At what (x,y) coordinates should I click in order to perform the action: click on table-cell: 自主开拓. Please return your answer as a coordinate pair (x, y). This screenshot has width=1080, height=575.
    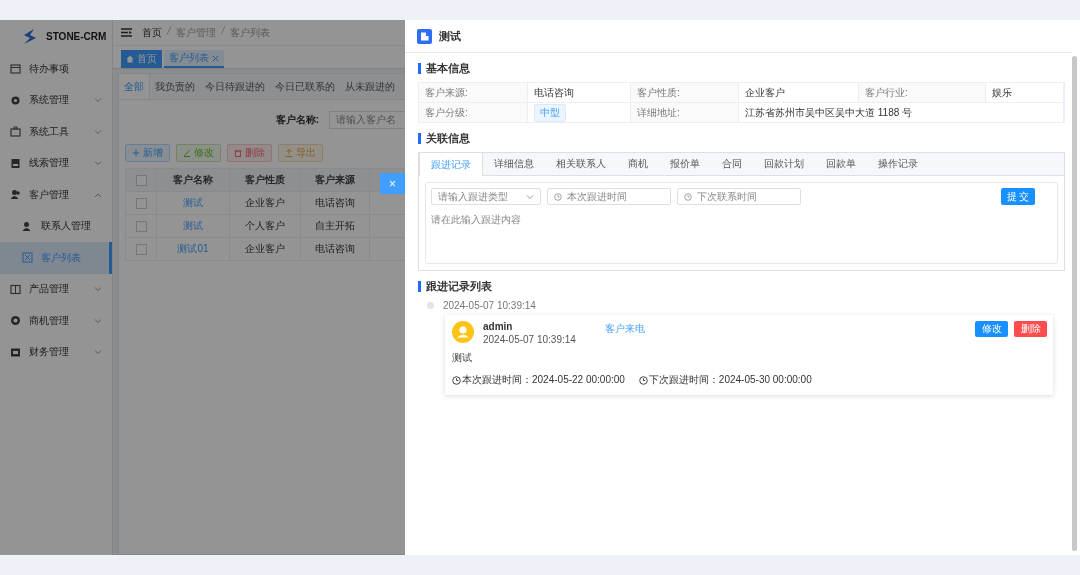
    Looking at the image, I should click on (335, 225).